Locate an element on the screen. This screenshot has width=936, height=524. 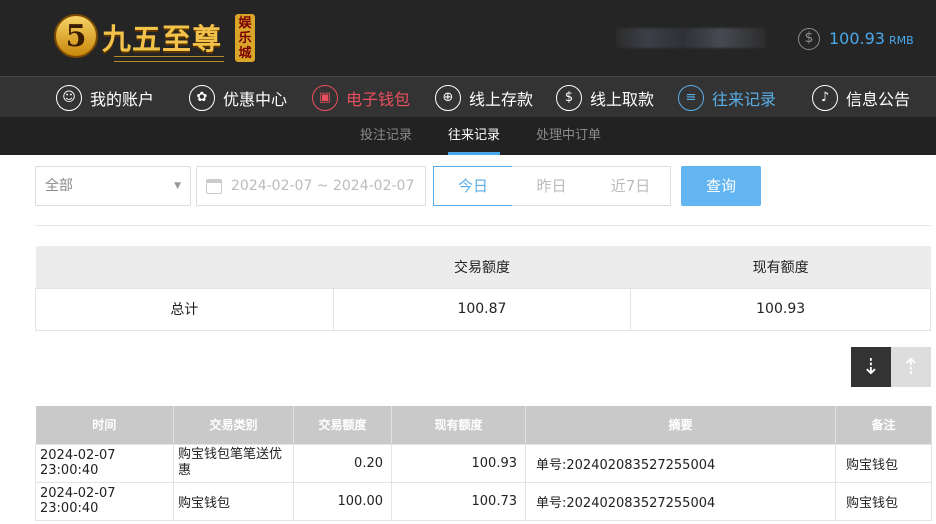
column-header: 摘要 is located at coordinates (680, 425).